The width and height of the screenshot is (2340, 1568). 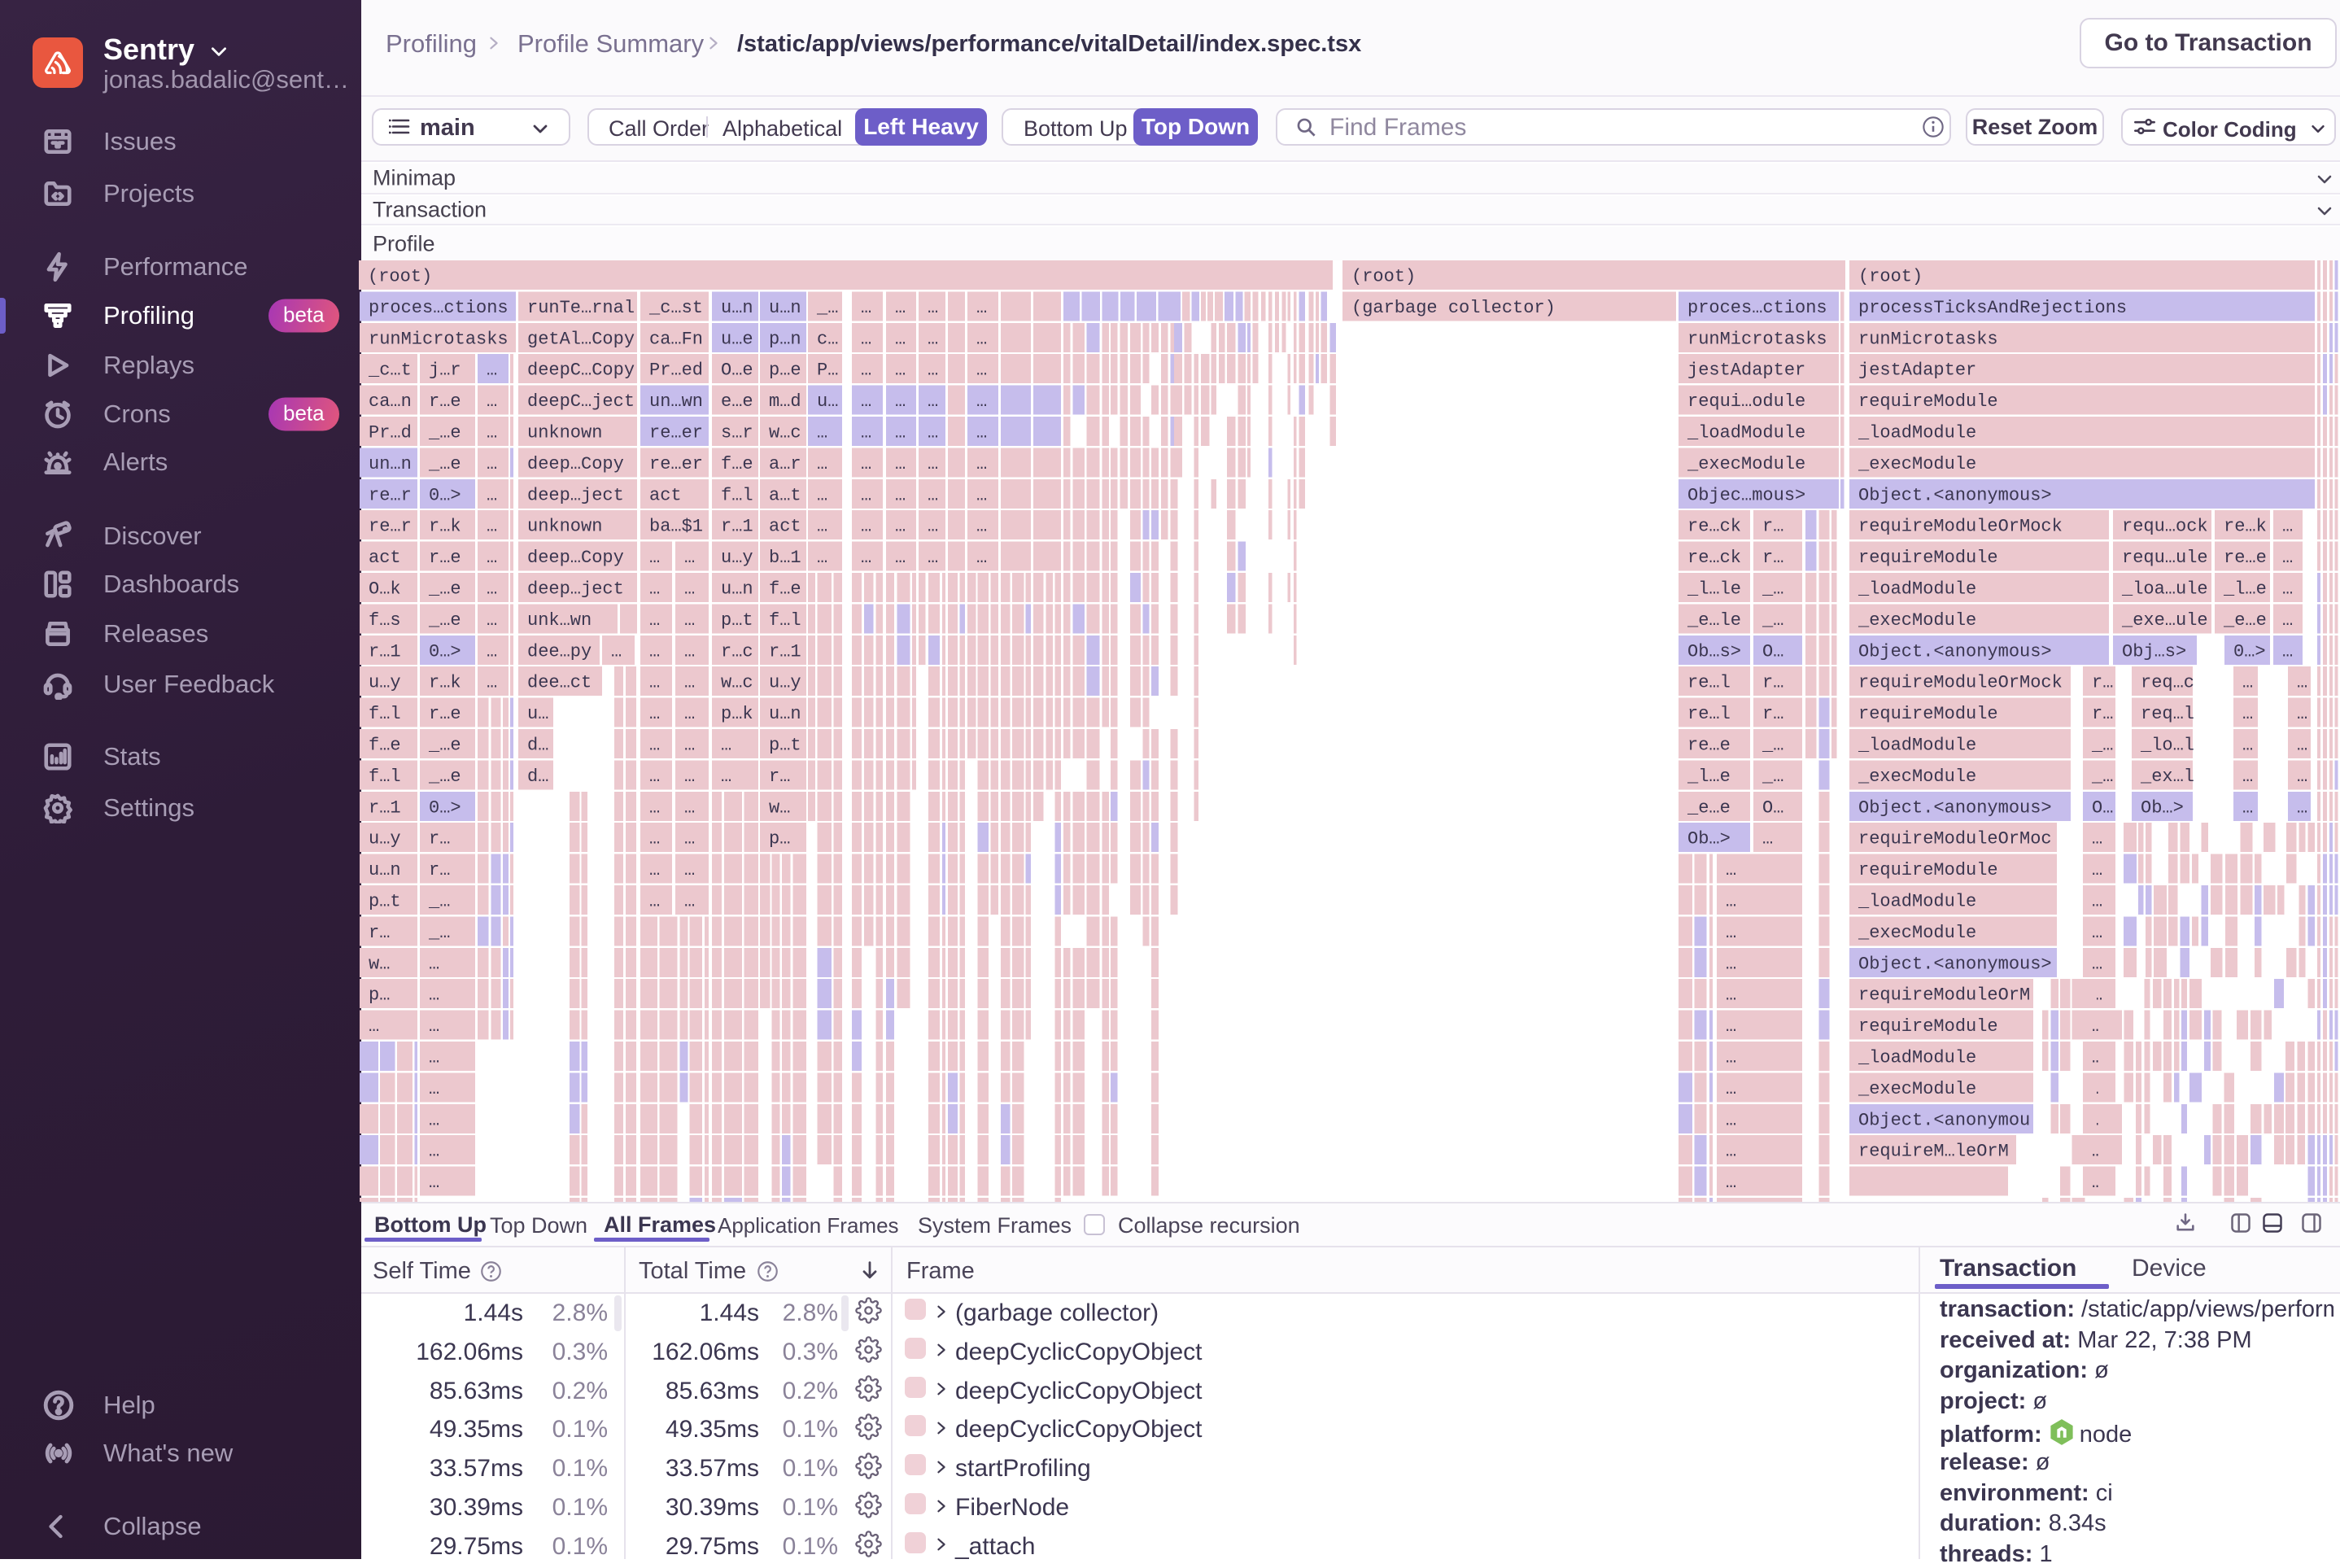 What do you see at coordinates (676, 401) in the screenshot?
I see `svg-text: un…wn` at bounding box center [676, 401].